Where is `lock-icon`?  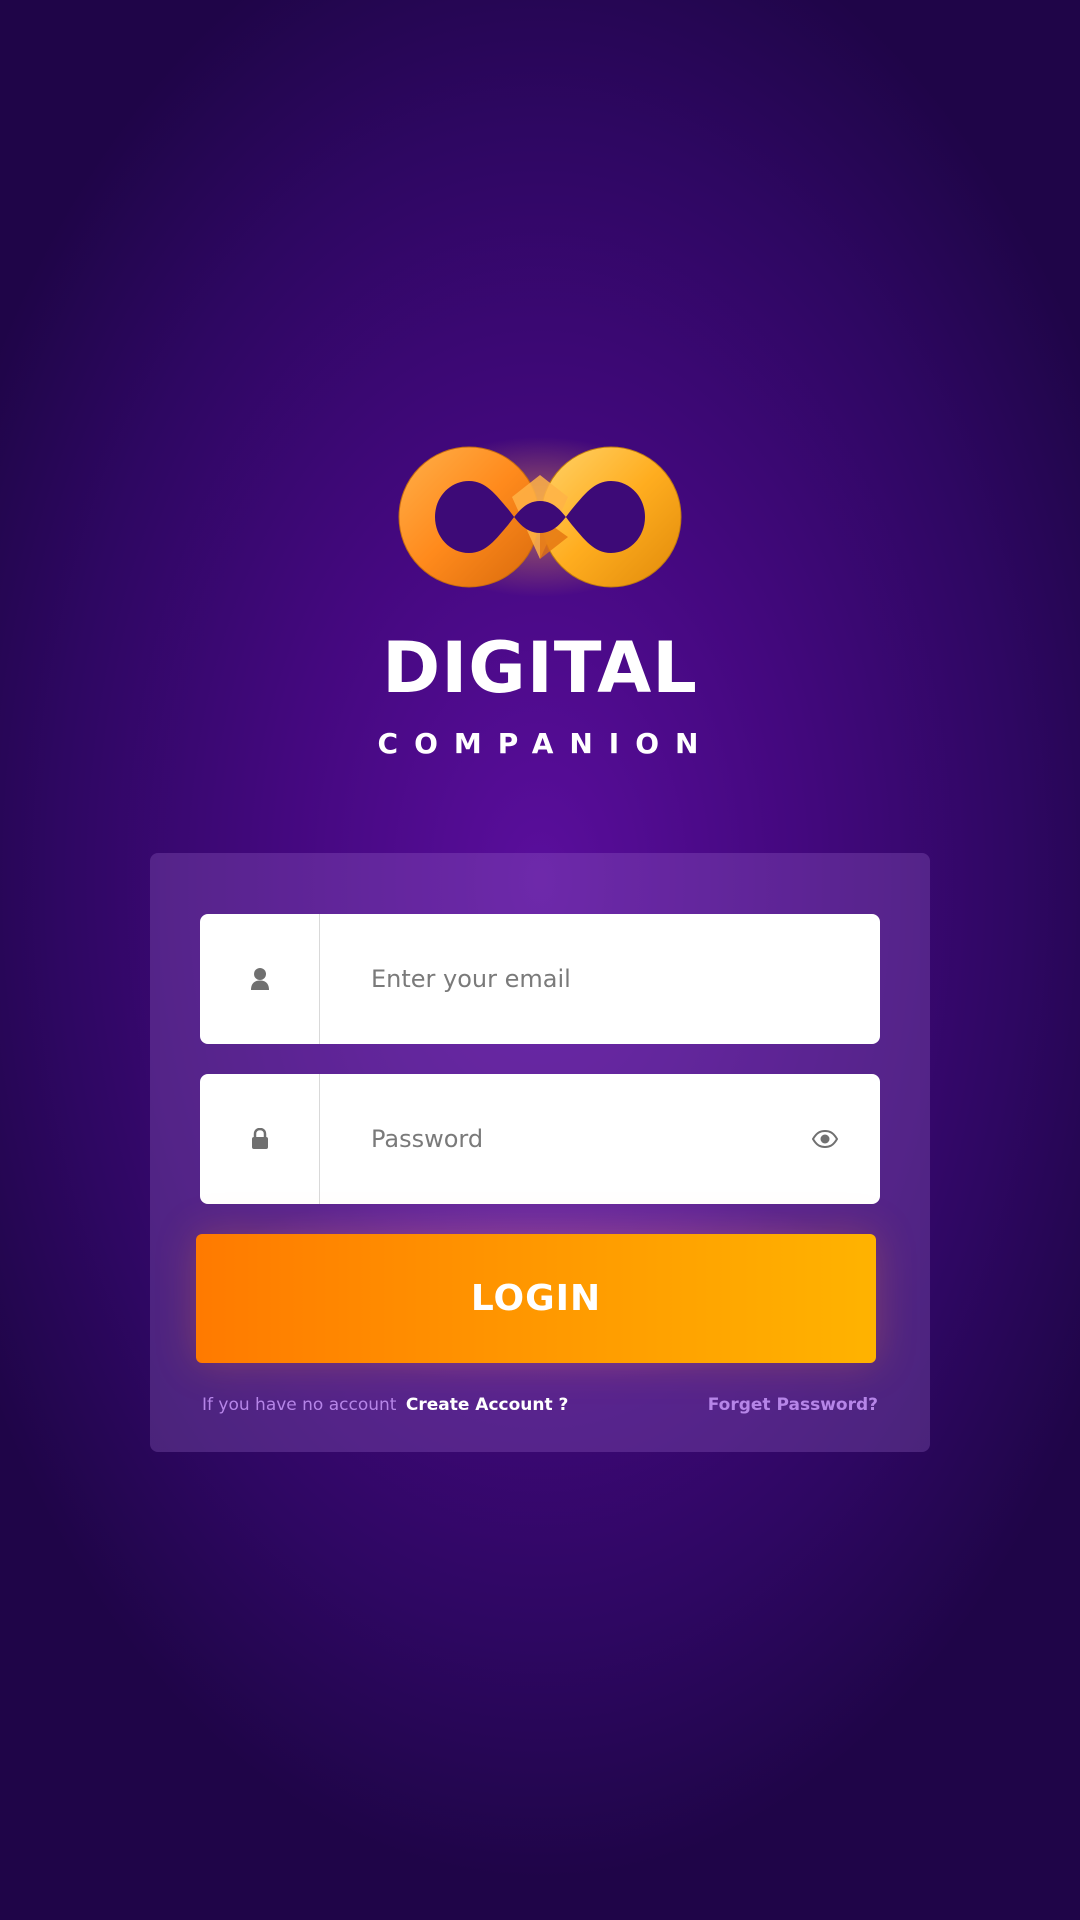 lock-icon is located at coordinates (259, 1138).